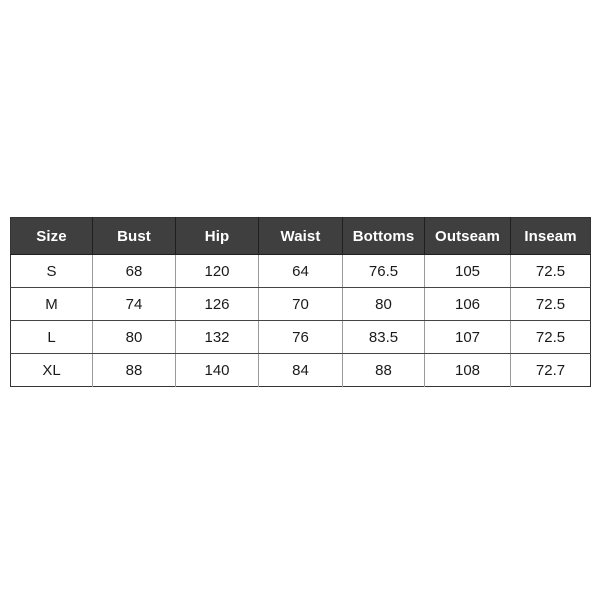 This screenshot has height=600, width=600. What do you see at coordinates (134, 337) in the screenshot?
I see `cell-bust: 80` at bounding box center [134, 337].